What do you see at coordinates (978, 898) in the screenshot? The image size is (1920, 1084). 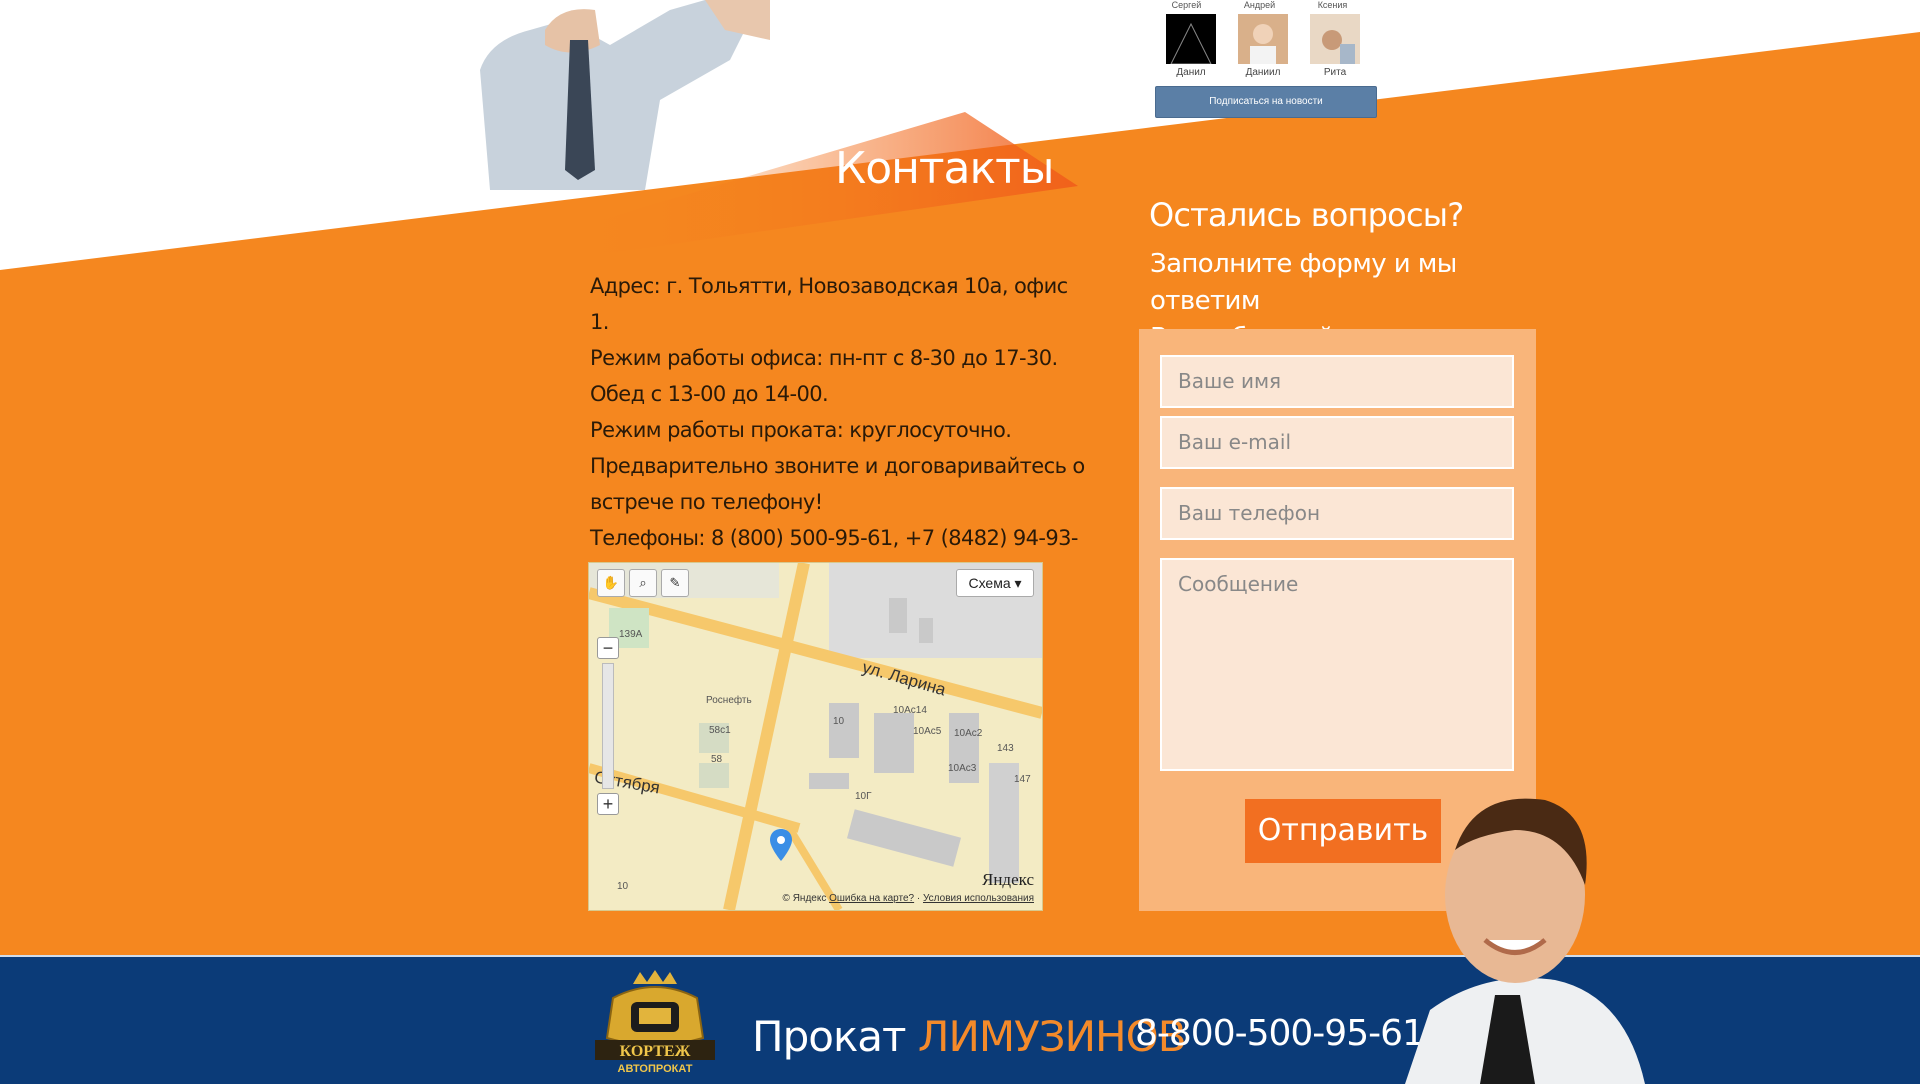 I see `map-terms-link: Условия использования` at bounding box center [978, 898].